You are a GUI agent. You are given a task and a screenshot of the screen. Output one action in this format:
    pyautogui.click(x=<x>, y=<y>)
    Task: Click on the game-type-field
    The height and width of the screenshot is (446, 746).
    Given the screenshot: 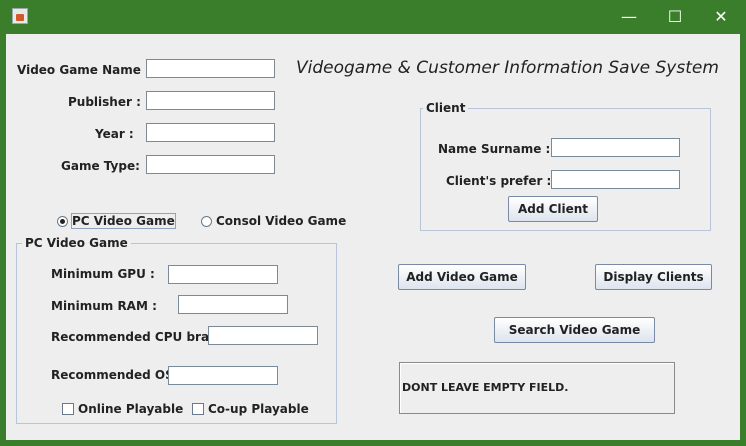 What is the action you would take?
    pyautogui.click(x=210, y=164)
    